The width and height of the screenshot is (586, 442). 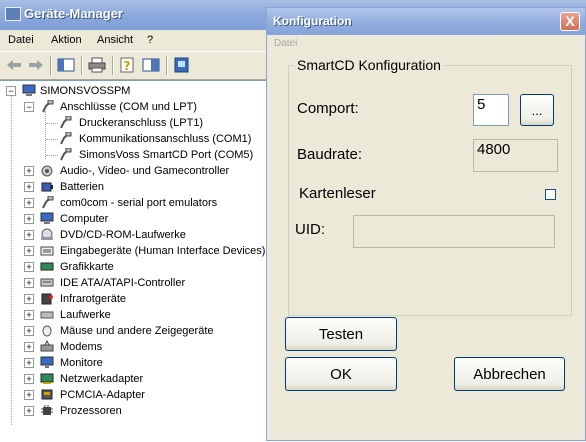 What do you see at coordinates (133, 411) in the screenshot?
I see `tree-category: + Prozessoren` at bounding box center [133, 411].